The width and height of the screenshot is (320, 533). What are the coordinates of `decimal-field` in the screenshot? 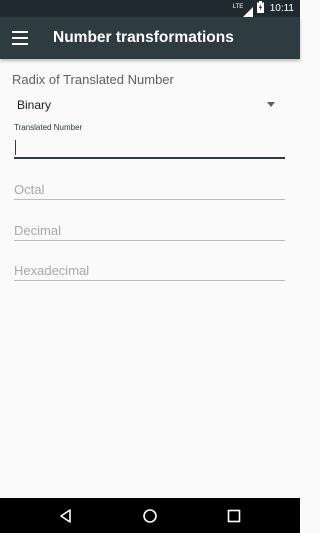 It's located at (149, 231).